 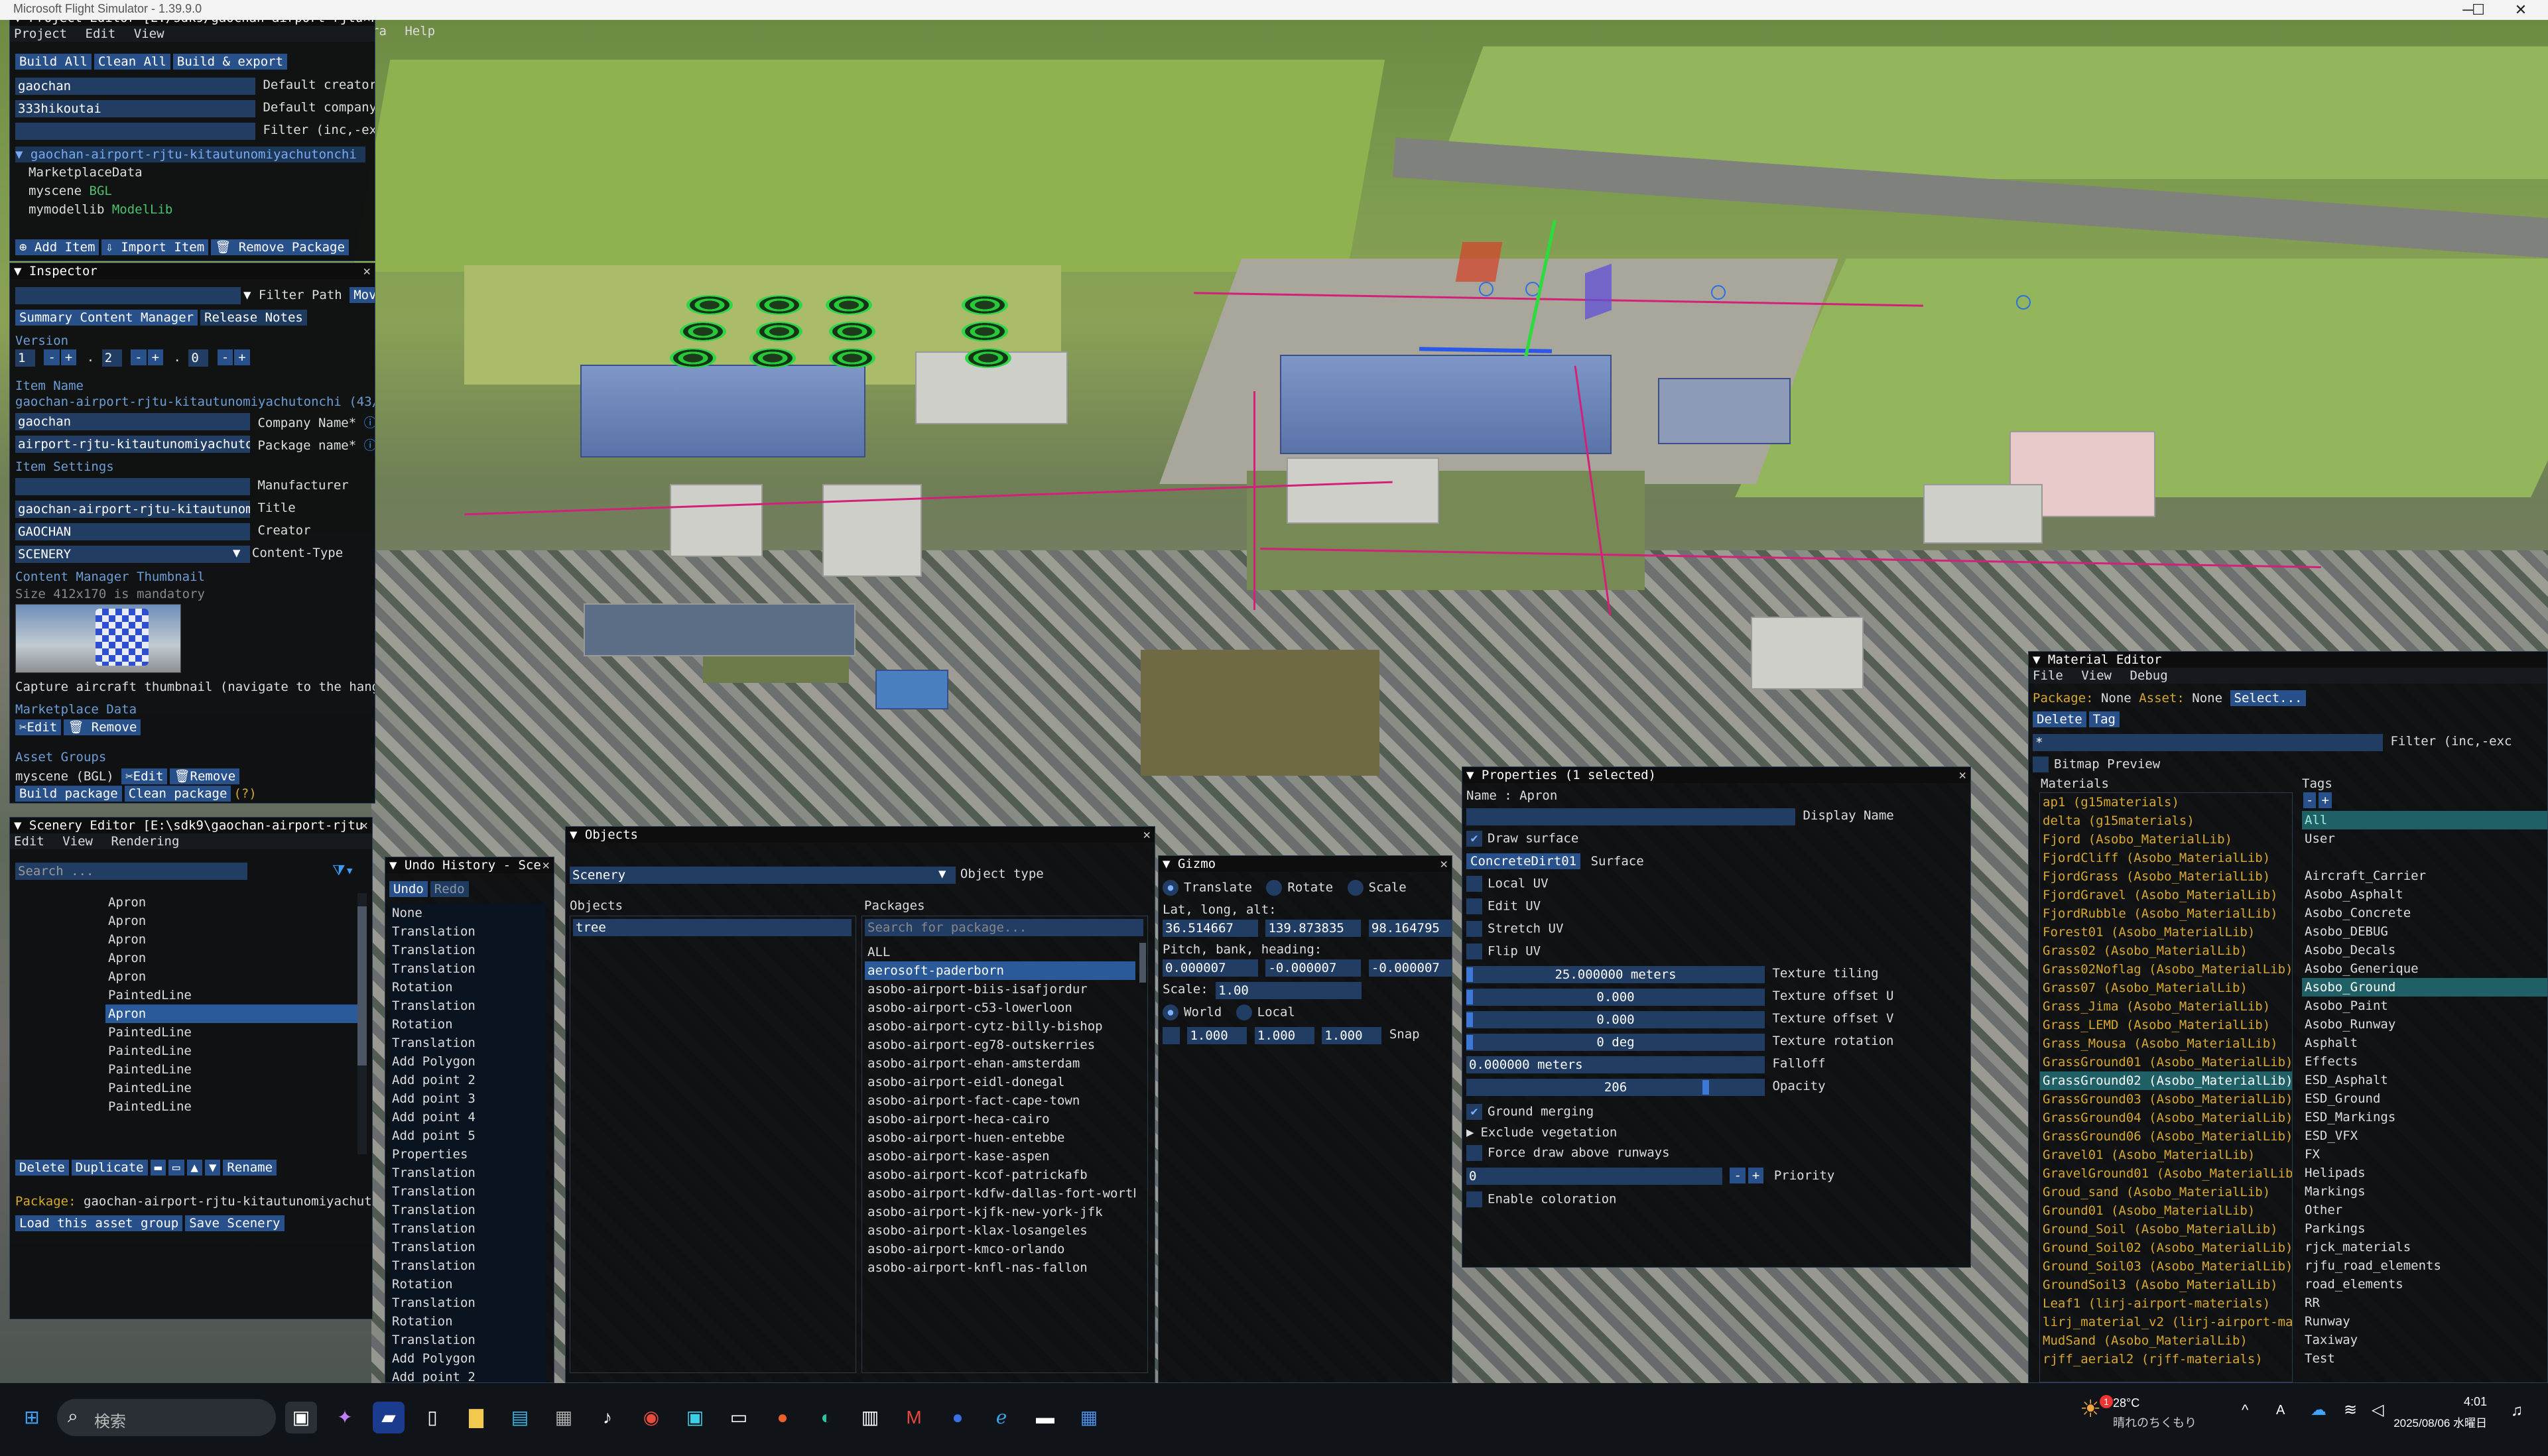 I want to click on windows-start-icon: ⊞, so click(x=32, y=1417).